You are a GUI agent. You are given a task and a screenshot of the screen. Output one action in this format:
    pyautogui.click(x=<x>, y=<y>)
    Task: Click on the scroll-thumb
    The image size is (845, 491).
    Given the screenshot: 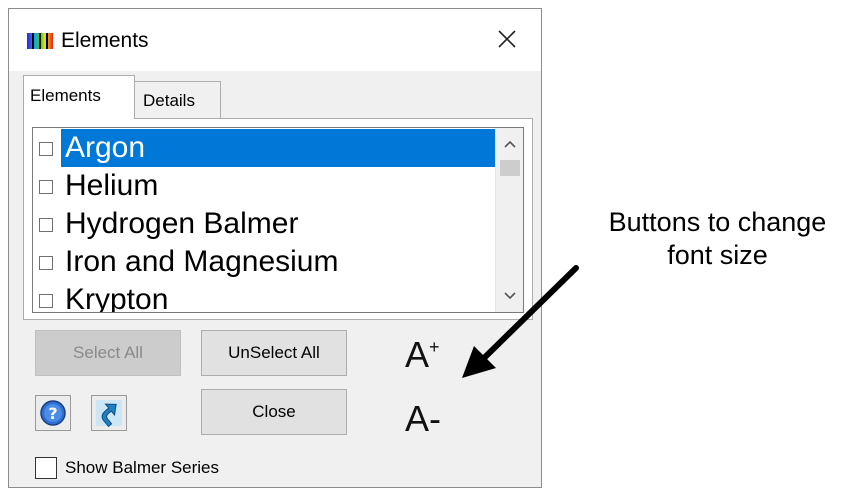 What is the action you would take?
    pyautogui.click(x=510, y=168)
    